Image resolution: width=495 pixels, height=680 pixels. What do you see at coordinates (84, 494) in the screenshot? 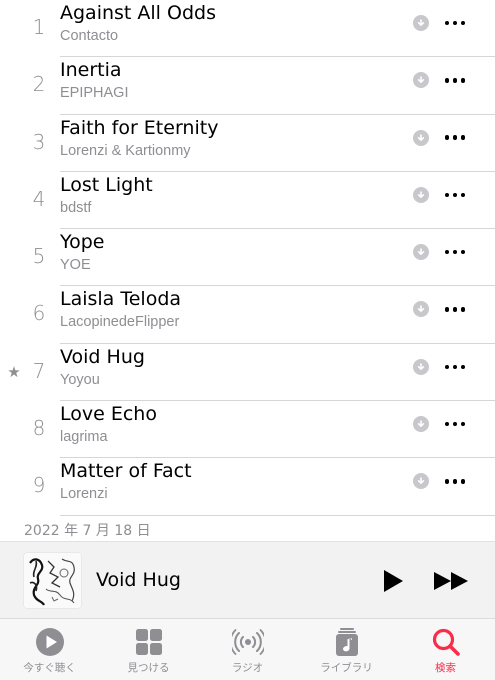
I see `track-artist: Lorenzi` at bounding box center [84, 494].